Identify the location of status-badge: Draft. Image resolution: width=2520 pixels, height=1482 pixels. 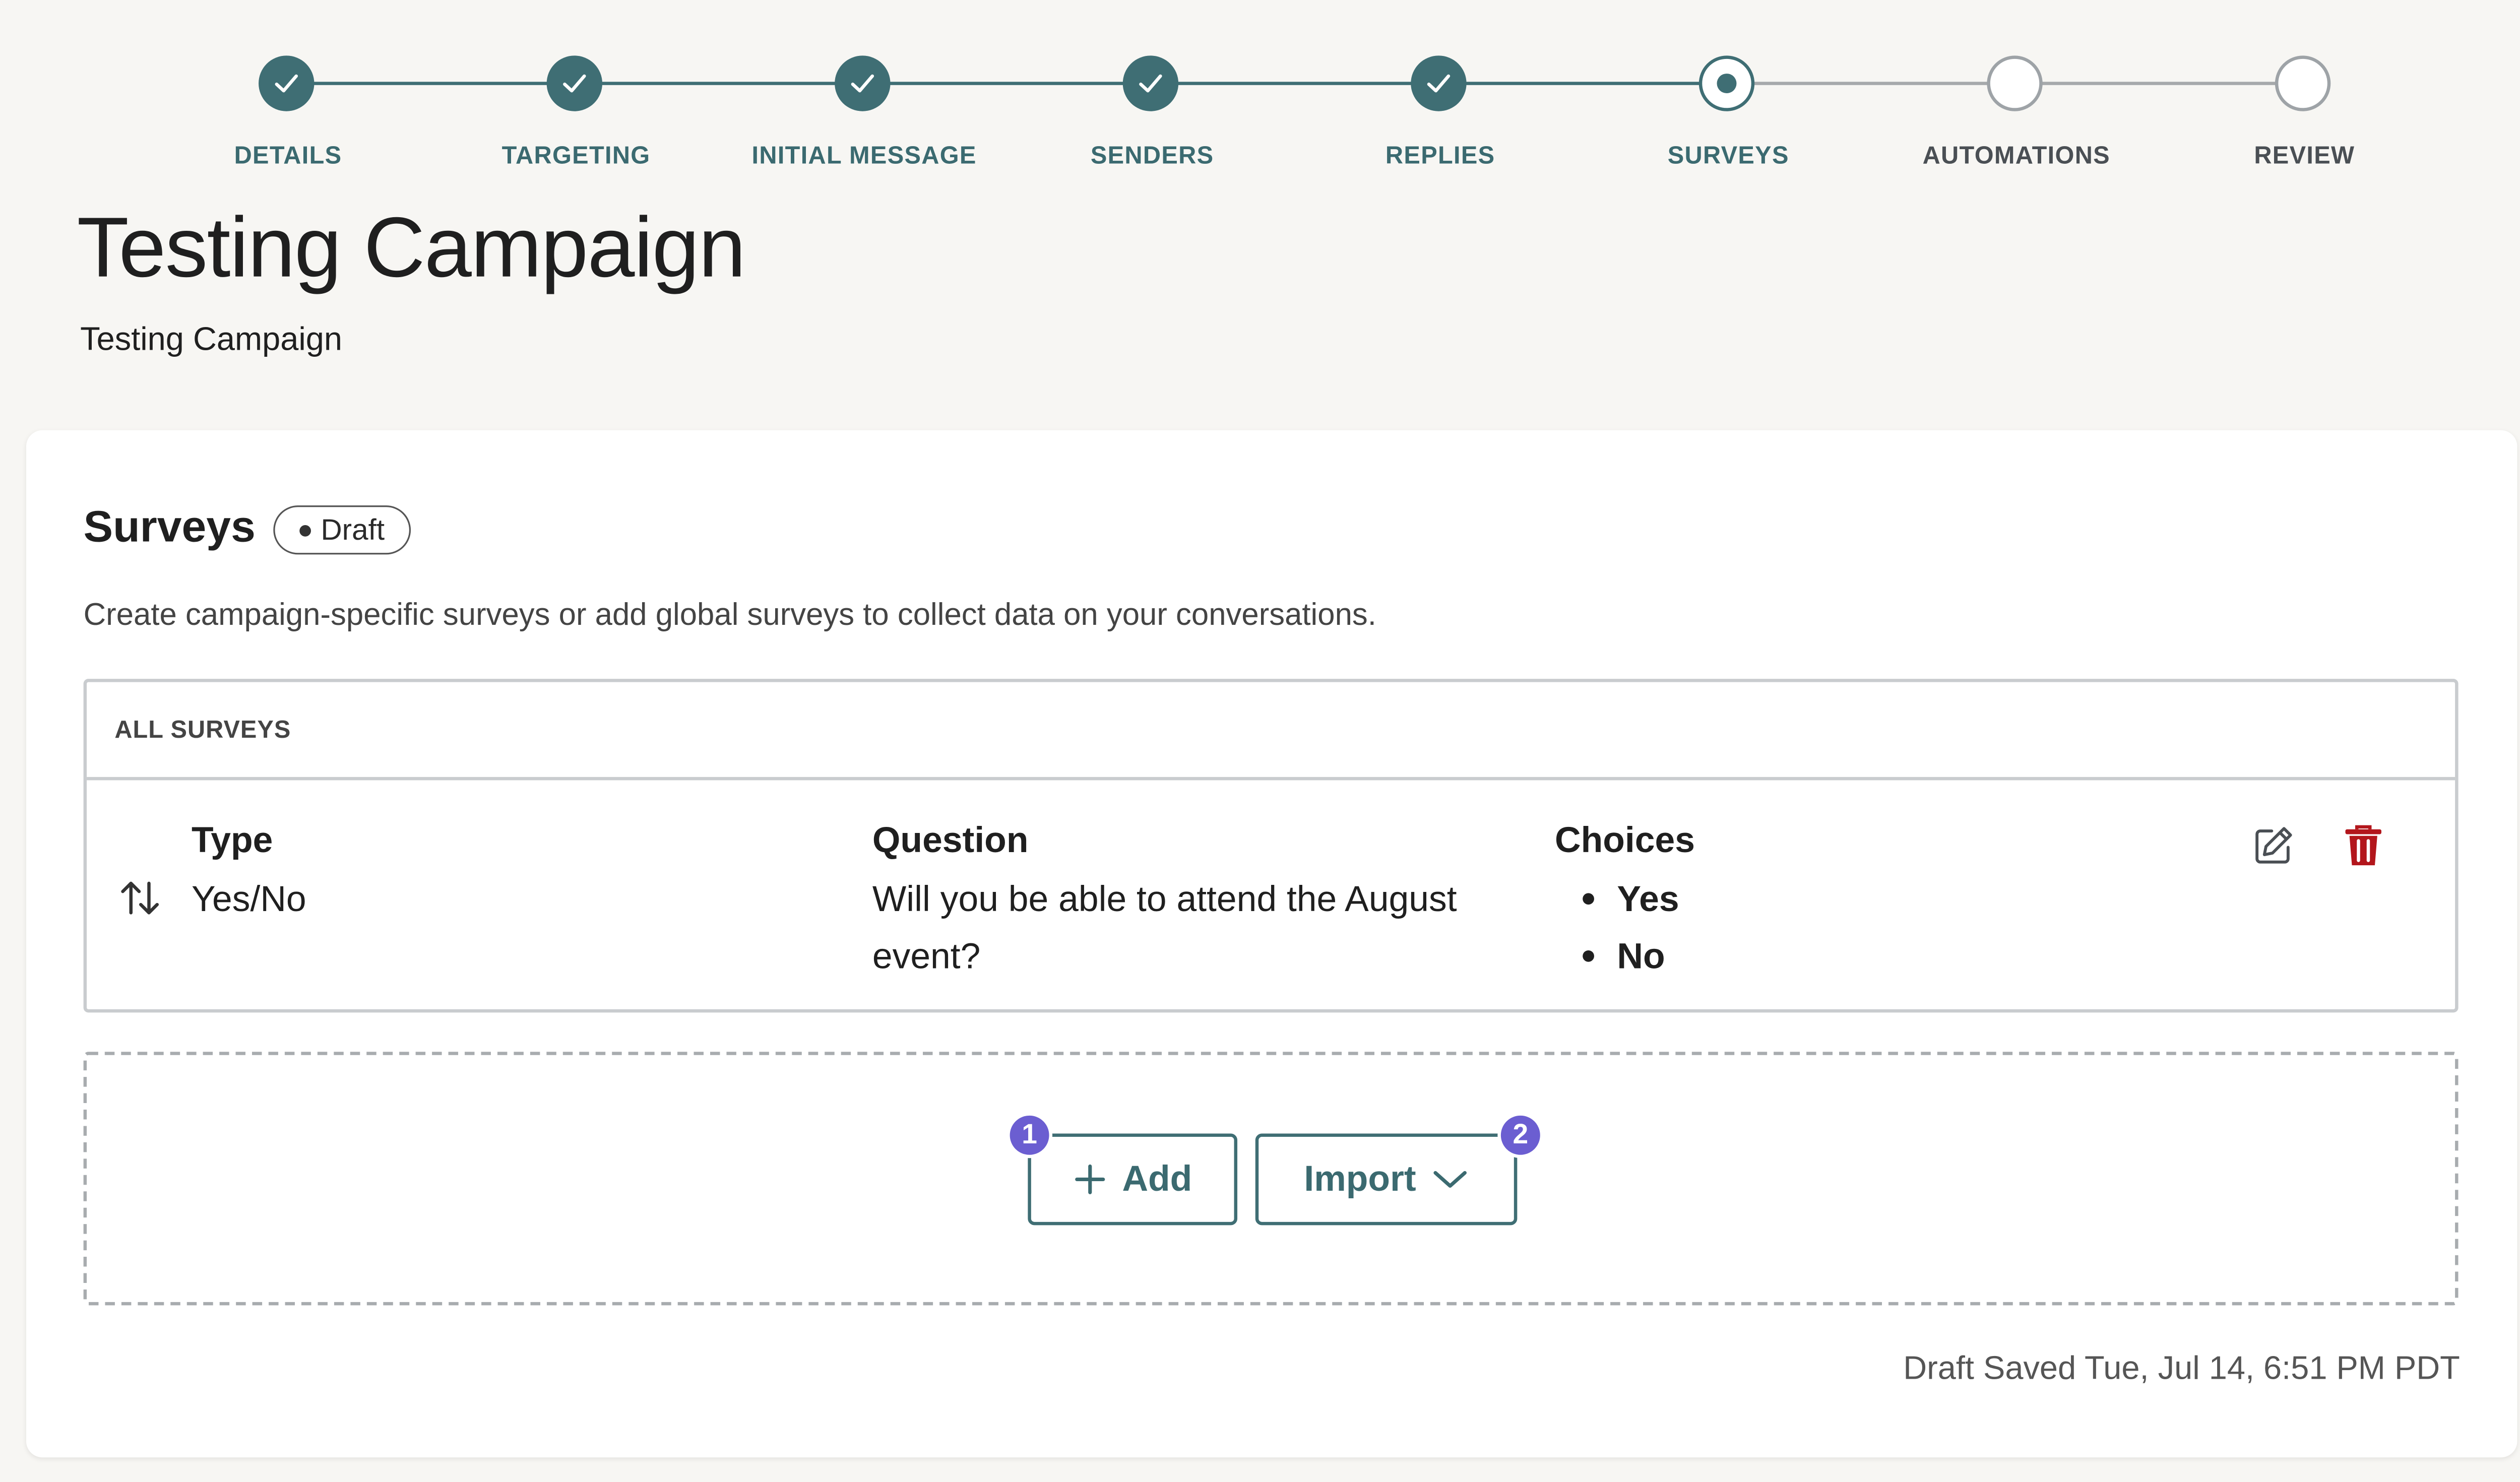
(342, 530).